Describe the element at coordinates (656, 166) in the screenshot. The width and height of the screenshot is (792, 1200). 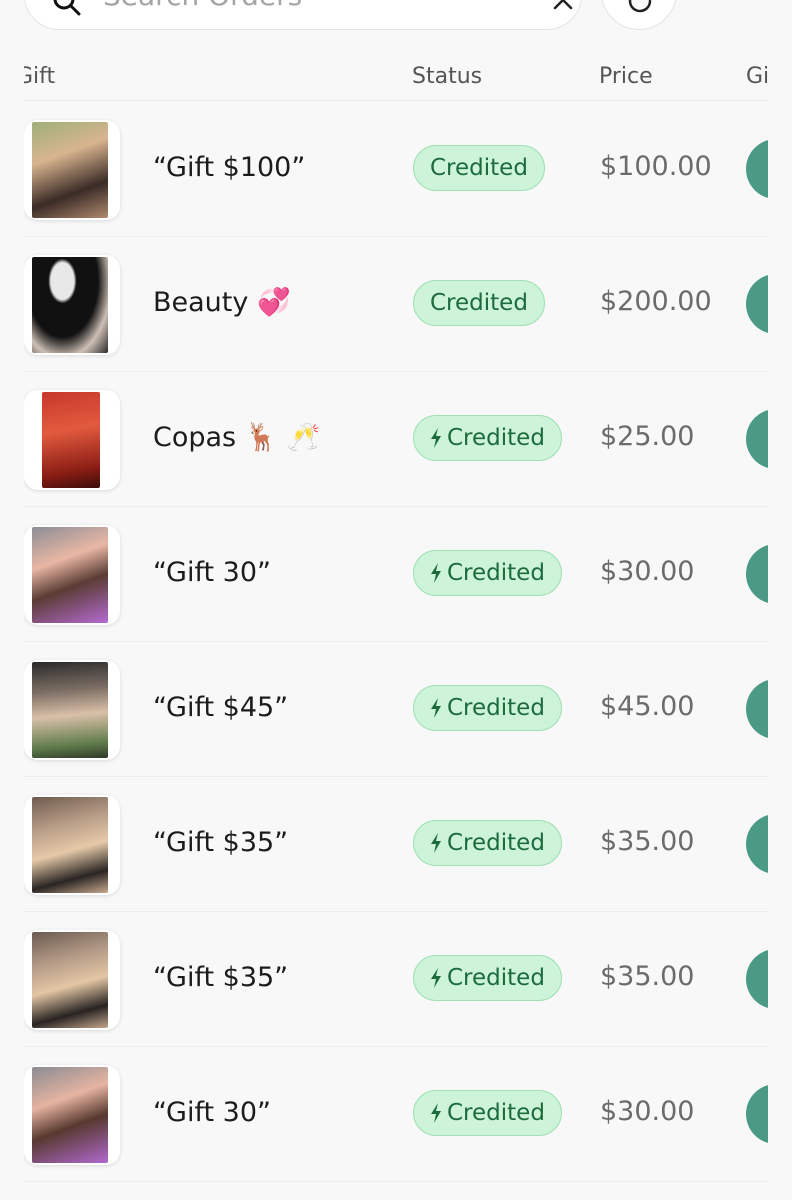
I see `price: $100.00` at that location.